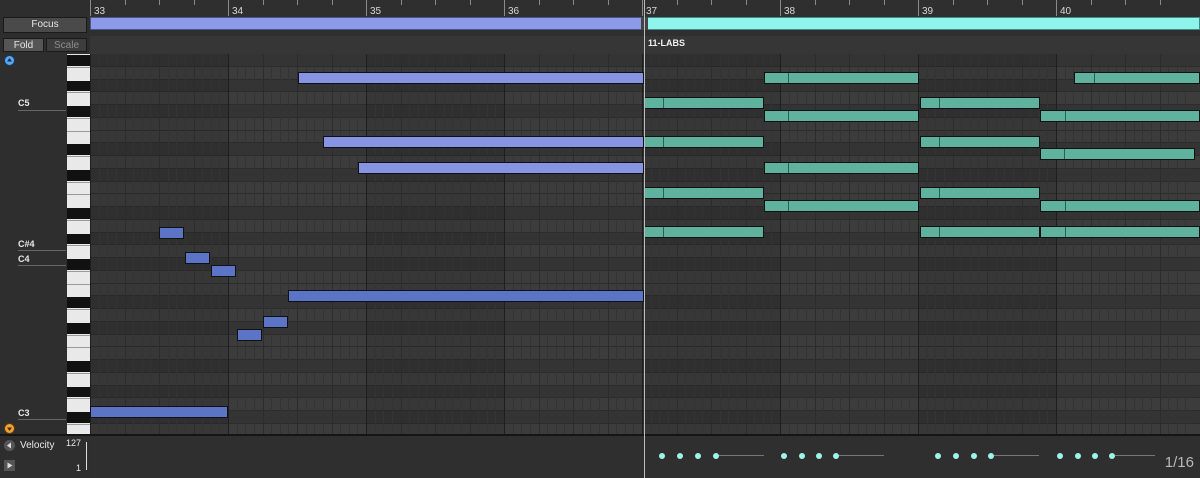 The height and width of the screenshot is (478, 1200). Describe the element at coordinates (9, 445) in the screenshot. I see `arrow-left-icon` at that location.